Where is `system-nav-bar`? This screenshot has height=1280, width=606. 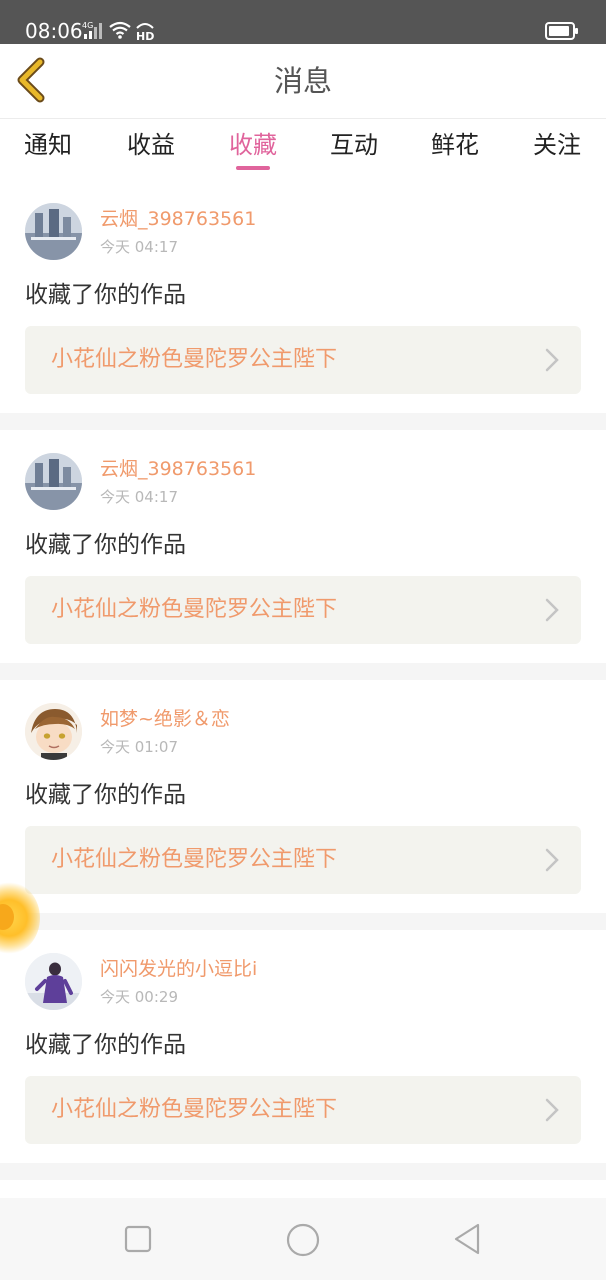 system-nav-bar is located at coordinates (303, 1239).